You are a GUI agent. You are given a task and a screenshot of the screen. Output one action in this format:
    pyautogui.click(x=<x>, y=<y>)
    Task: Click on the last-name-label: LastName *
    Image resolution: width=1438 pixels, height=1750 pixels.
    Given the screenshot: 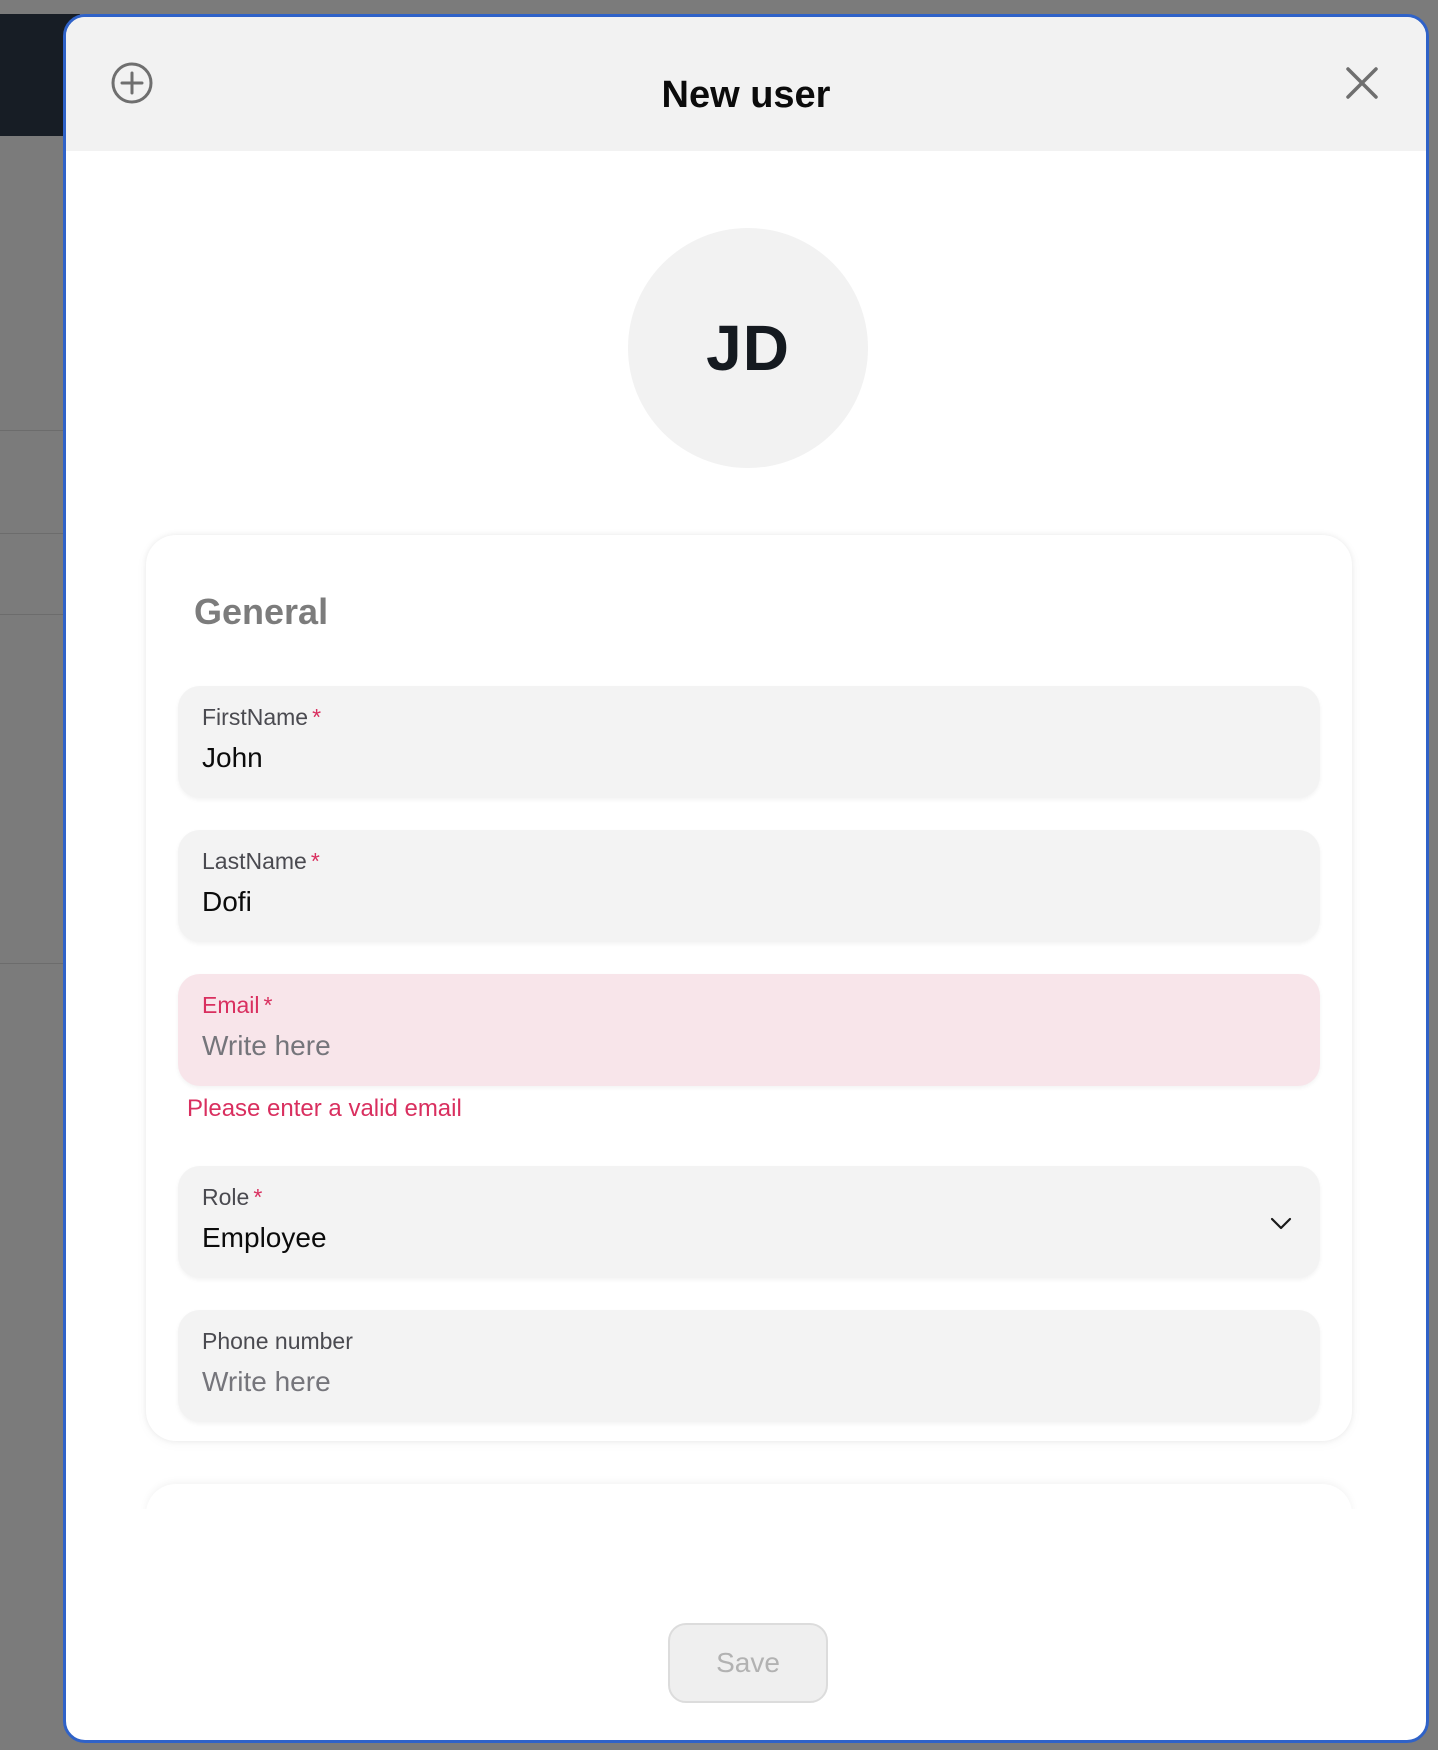 What is the action you would take?
    pyautogui.click(x=261, y=861)
    